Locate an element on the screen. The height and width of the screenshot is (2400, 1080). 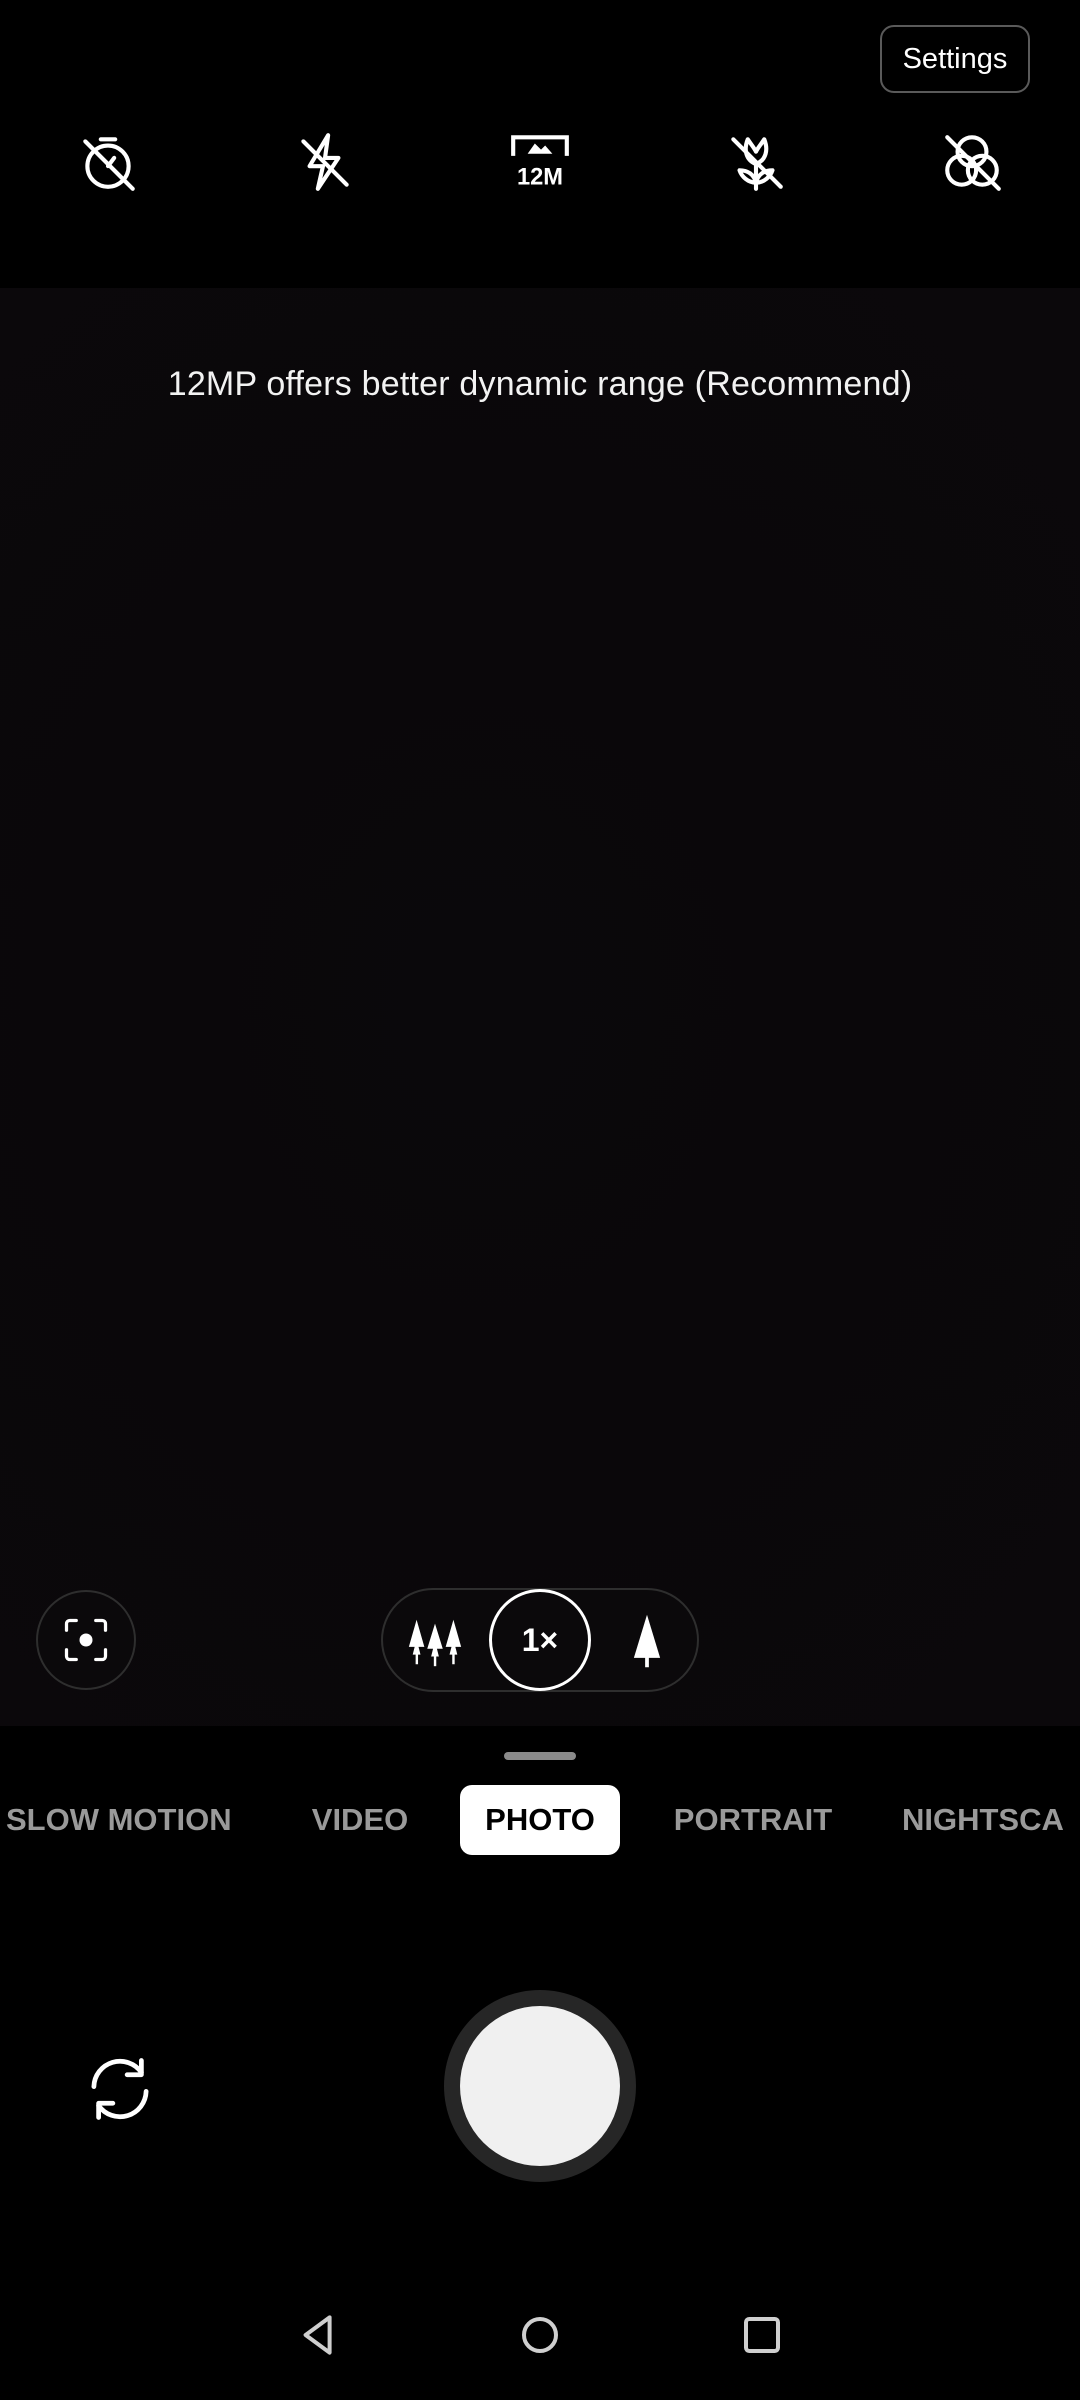
mode-video: VIDEO is located at coordinates (360, 1820).